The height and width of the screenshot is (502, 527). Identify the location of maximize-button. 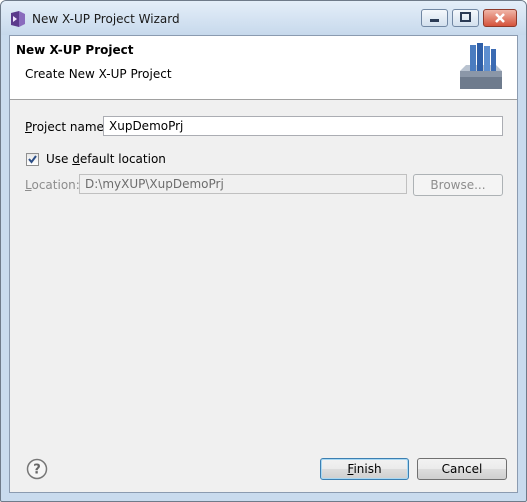
(465, 18).